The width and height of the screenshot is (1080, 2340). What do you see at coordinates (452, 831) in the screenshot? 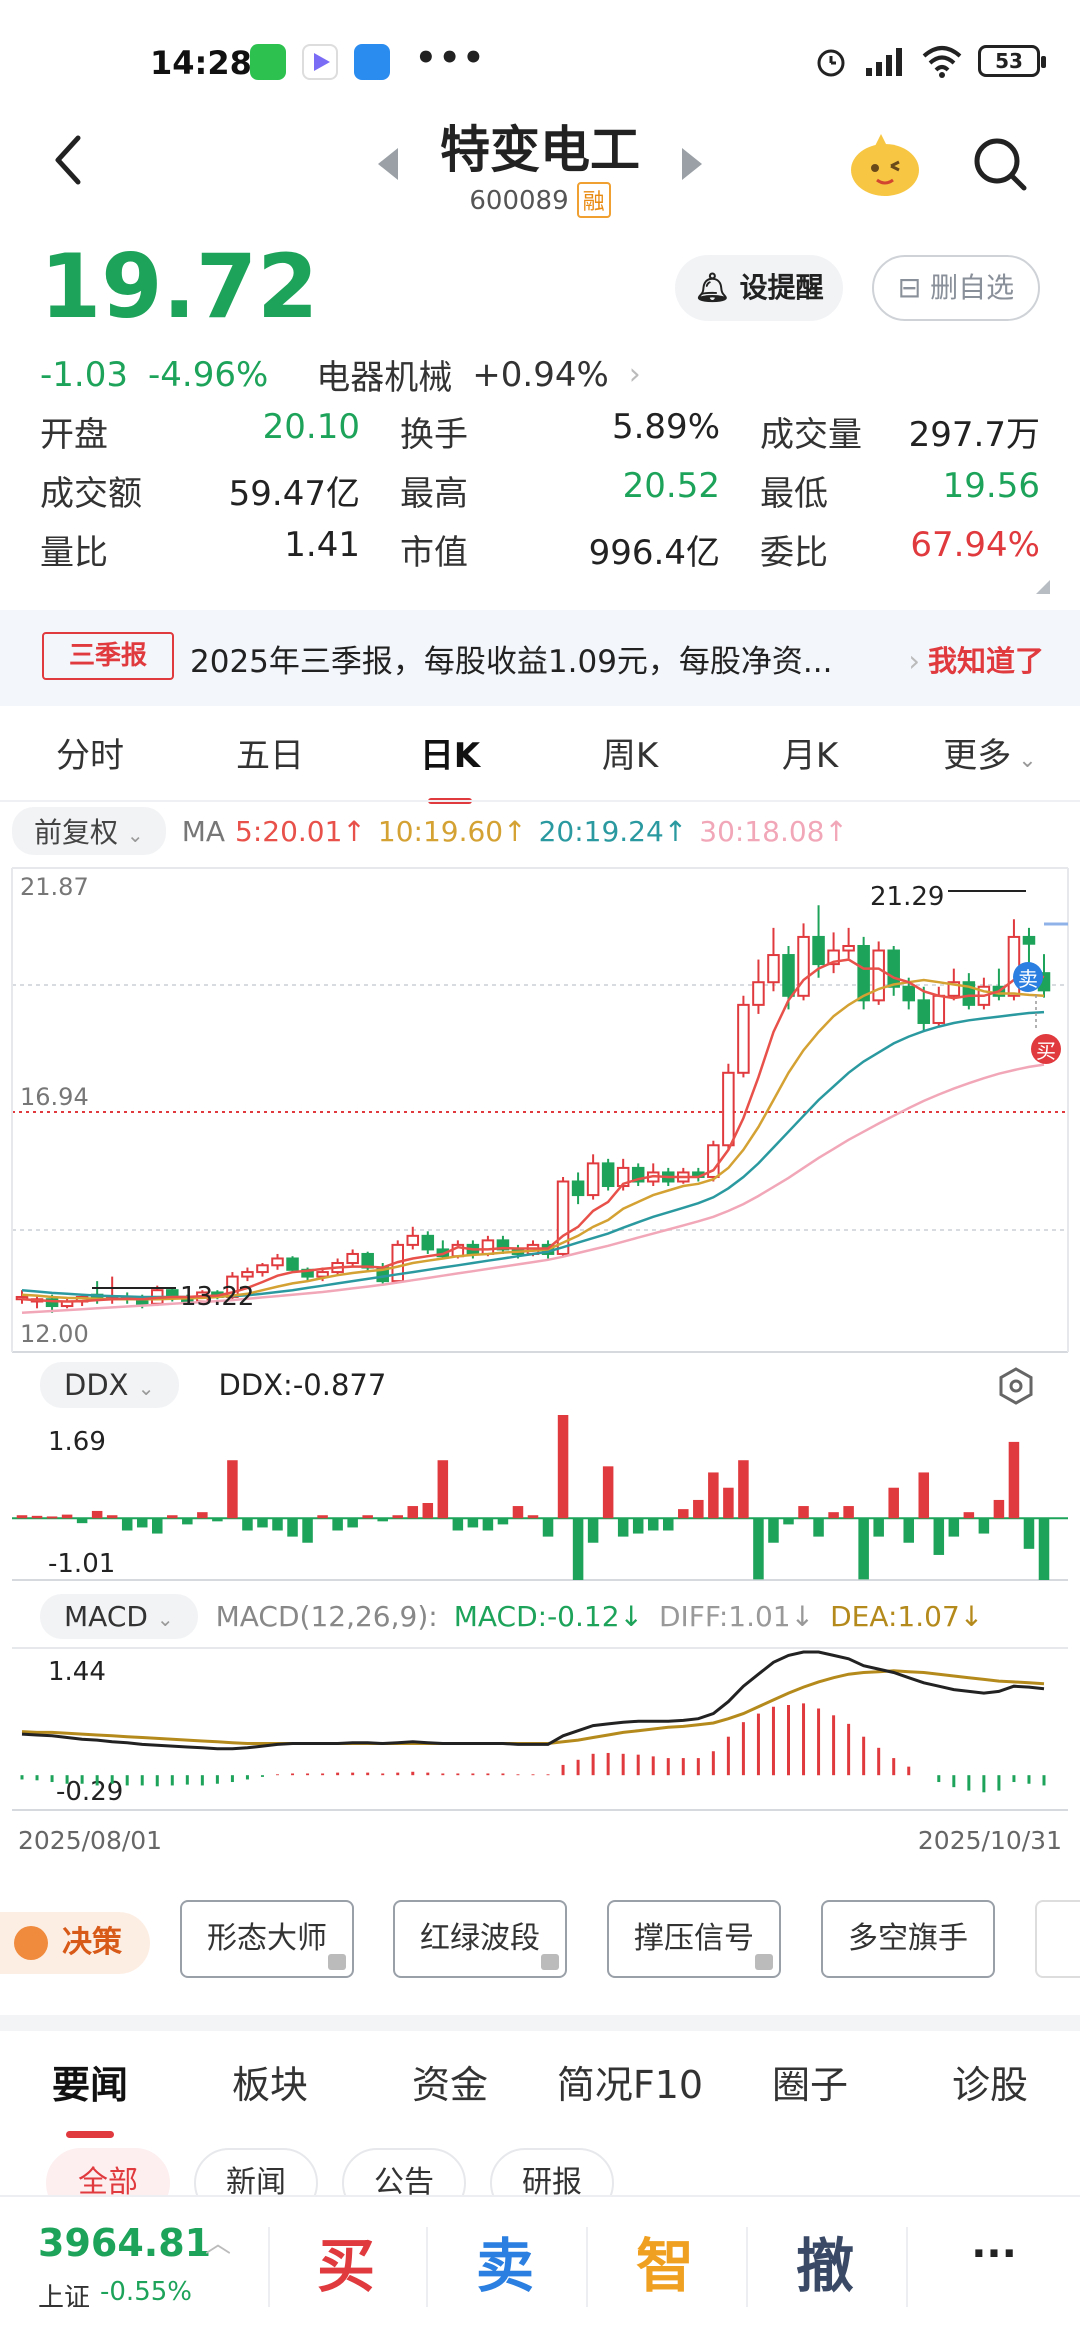
I see `ma10-value: 10:19.60↑` at bounding box center [452, 831].